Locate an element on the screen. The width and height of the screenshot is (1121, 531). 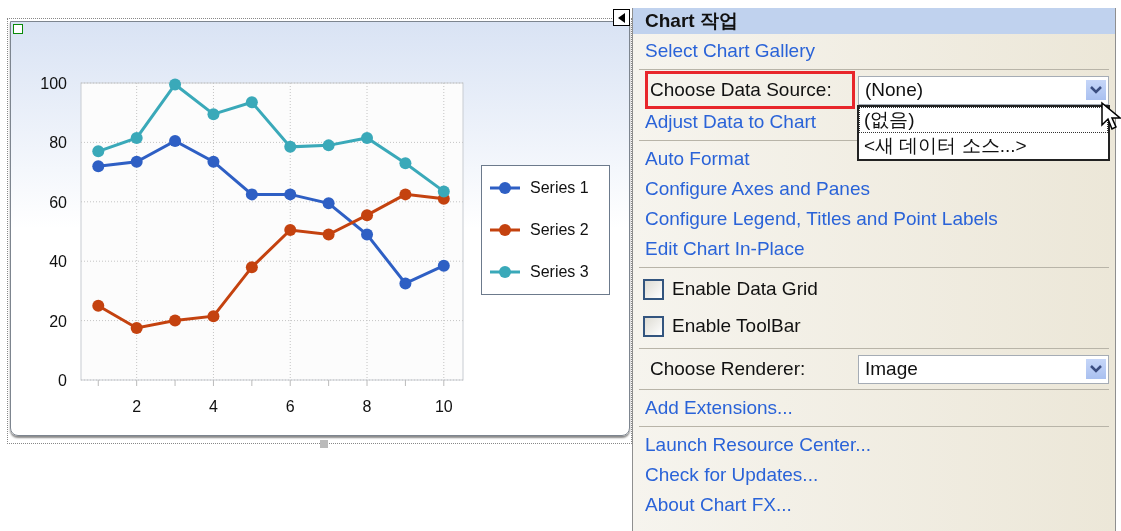
axis-tick-label: 6 is located at coordinates (290, 406).